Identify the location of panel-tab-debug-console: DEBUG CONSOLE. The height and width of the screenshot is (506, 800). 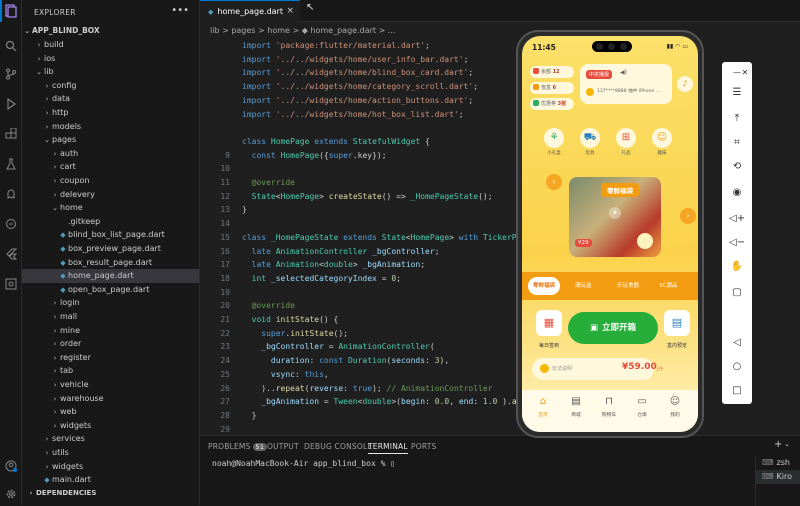
(338, 446).